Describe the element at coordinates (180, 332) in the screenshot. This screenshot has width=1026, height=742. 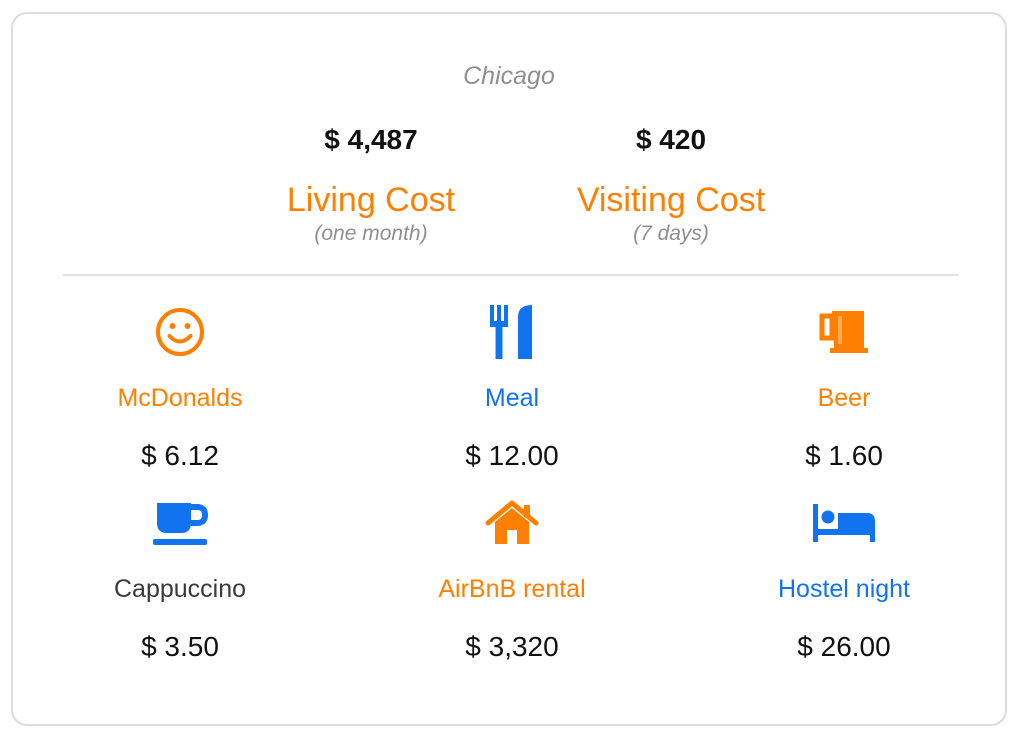
I see `smiley-face-icon` at that location.